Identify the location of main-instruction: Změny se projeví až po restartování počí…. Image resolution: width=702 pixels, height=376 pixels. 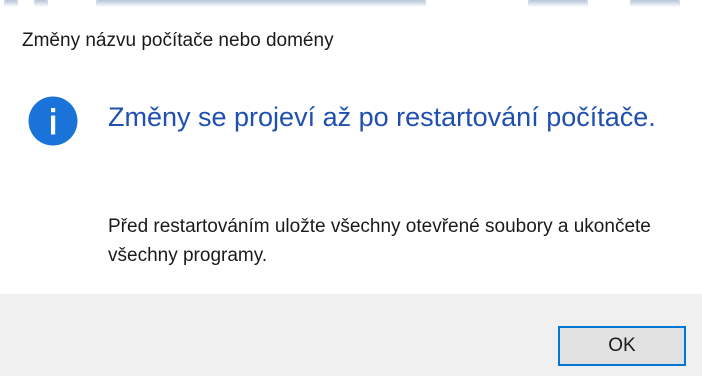
(382, 117).